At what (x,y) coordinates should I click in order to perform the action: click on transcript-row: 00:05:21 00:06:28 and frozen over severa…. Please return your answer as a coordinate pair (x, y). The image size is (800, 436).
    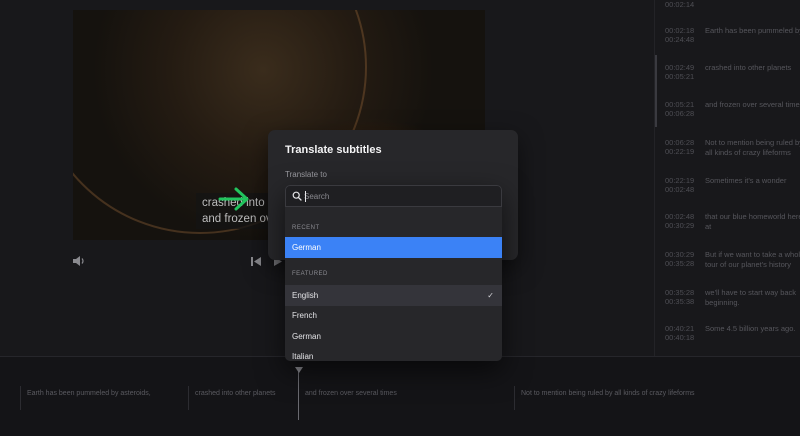
    Looking at the image, I should click on (727, 115).